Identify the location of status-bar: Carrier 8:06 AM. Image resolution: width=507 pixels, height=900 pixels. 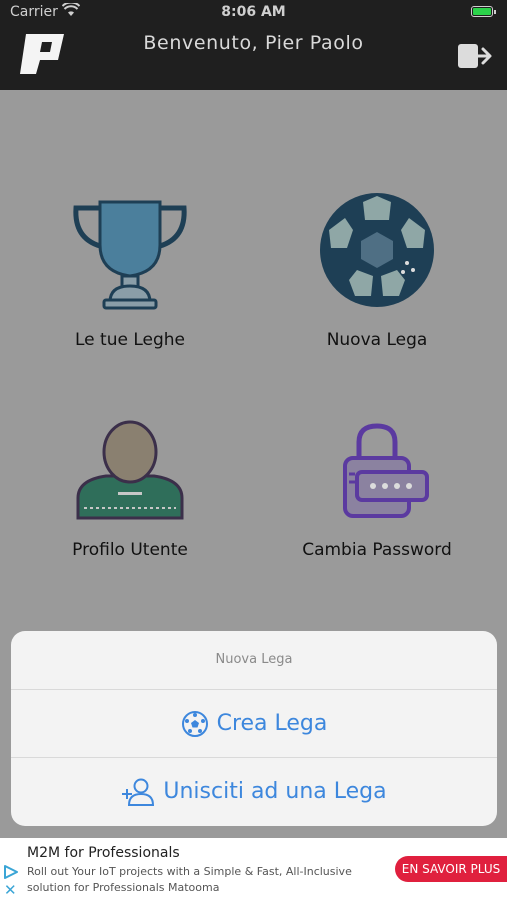
(253, 12).